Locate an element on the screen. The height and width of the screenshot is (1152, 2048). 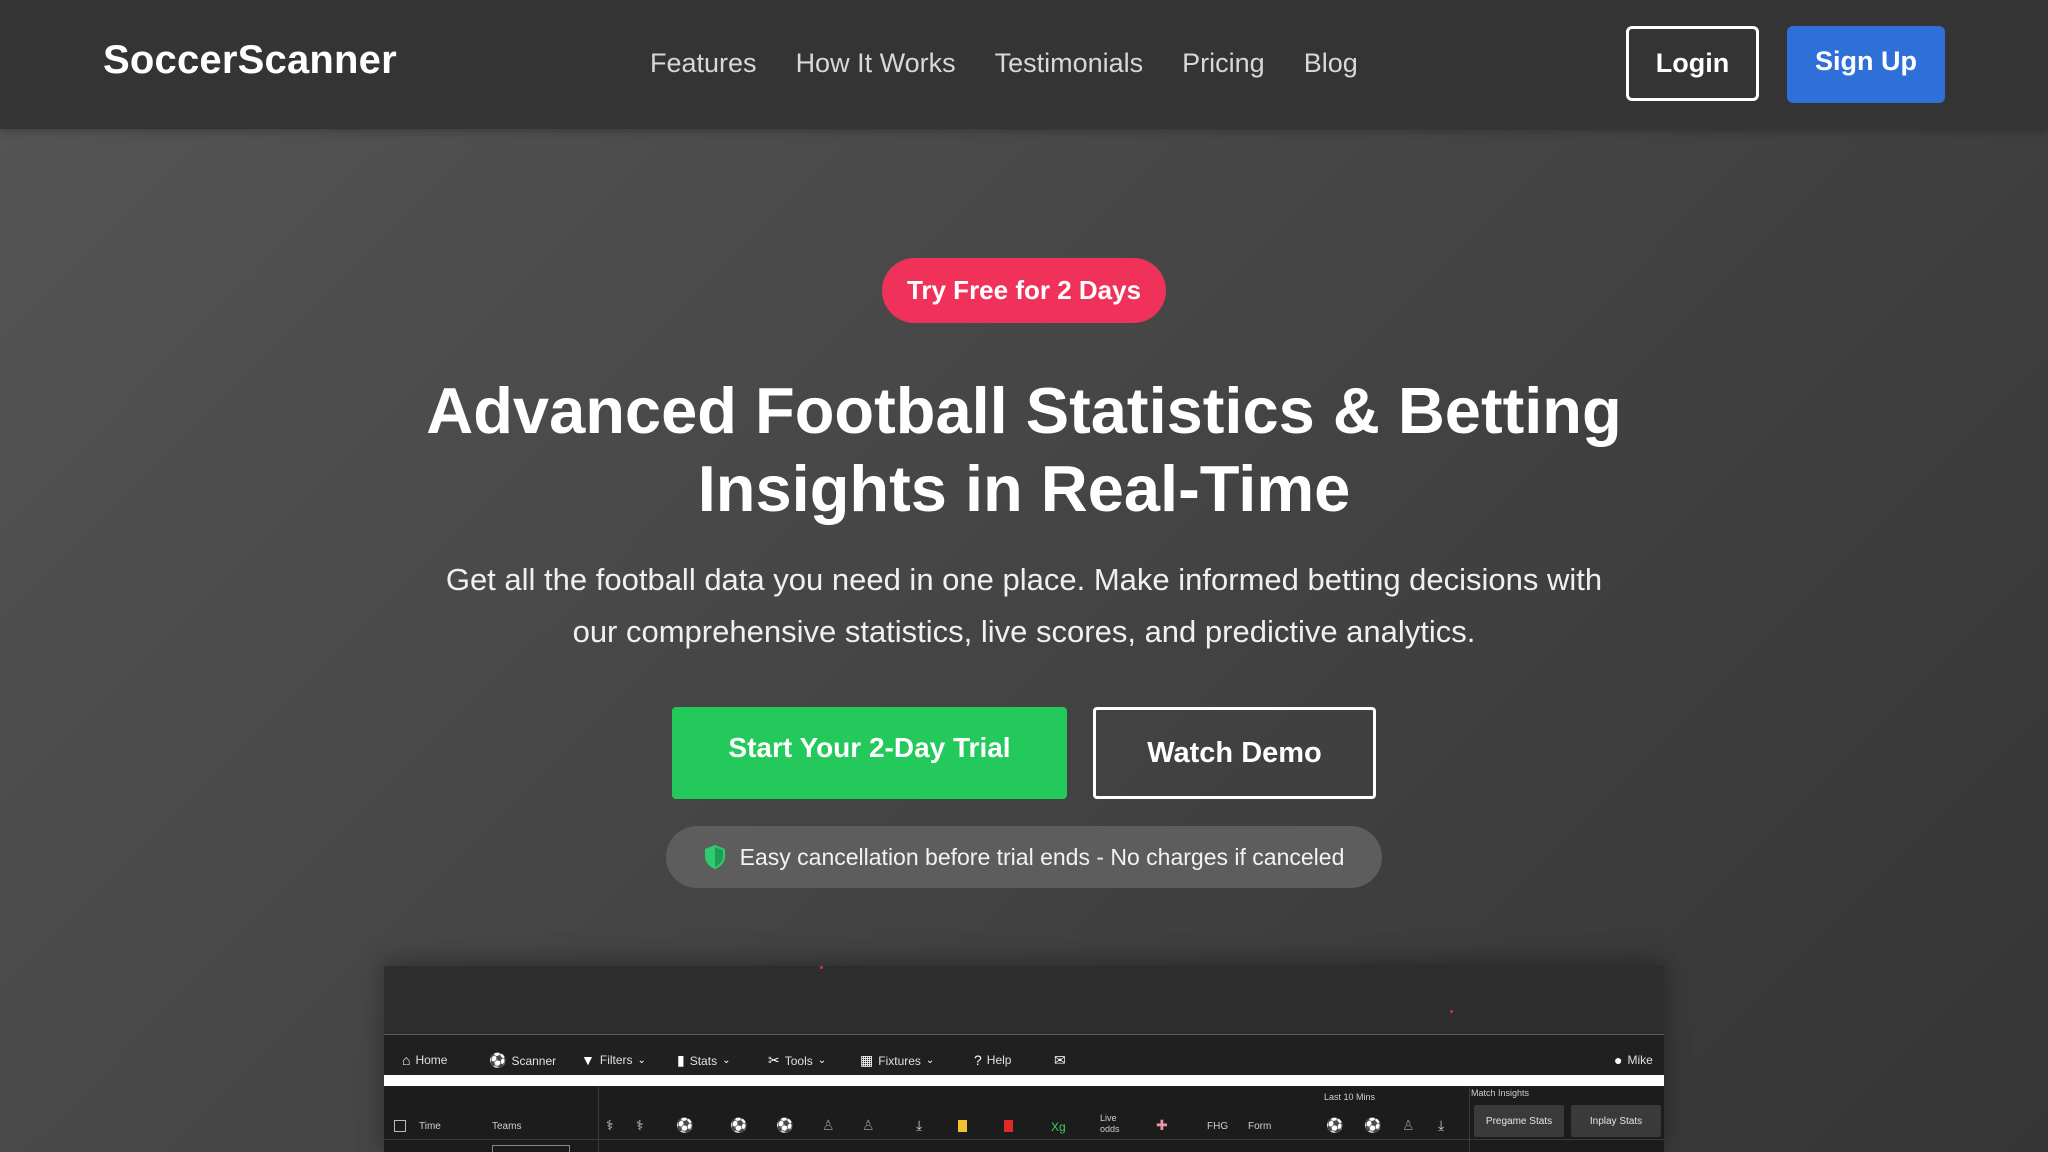
app-menu-filters-label: Filters is located at coordinates (616, 1060).